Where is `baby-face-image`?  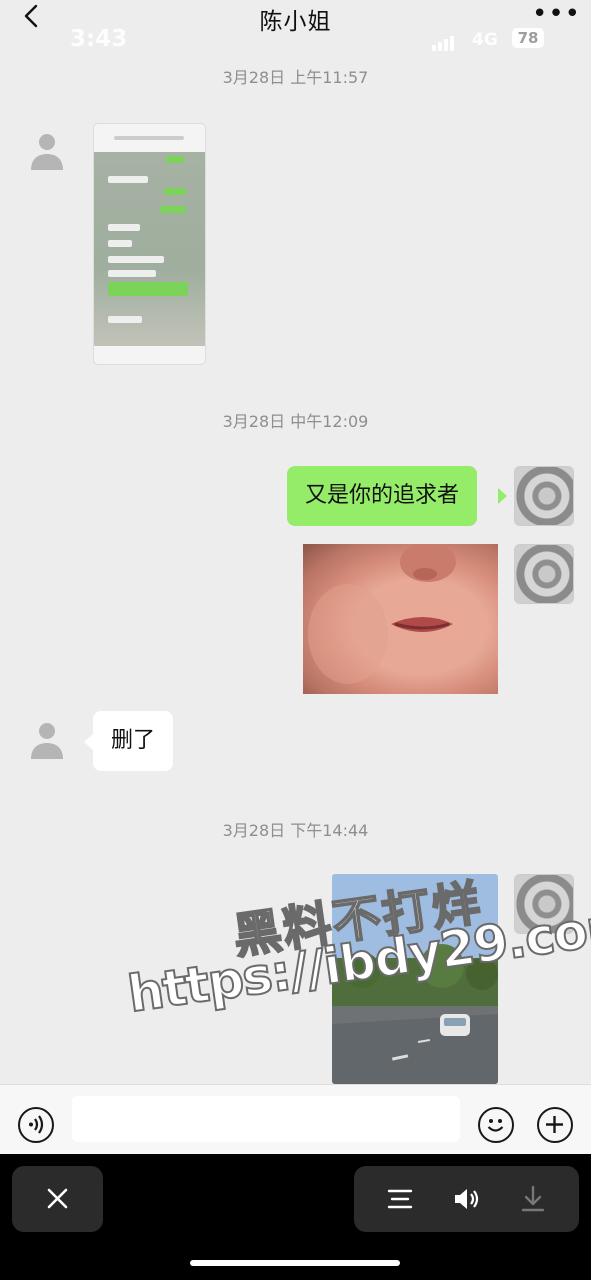 baby-face-image is located at coordinates (400, 619).